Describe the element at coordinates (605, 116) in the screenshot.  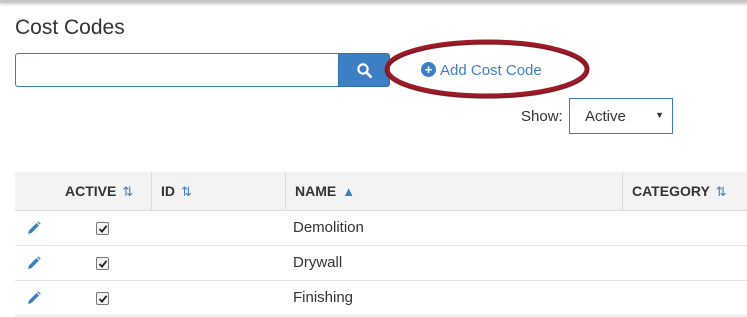
I see `show-select-value: Active` at that location.